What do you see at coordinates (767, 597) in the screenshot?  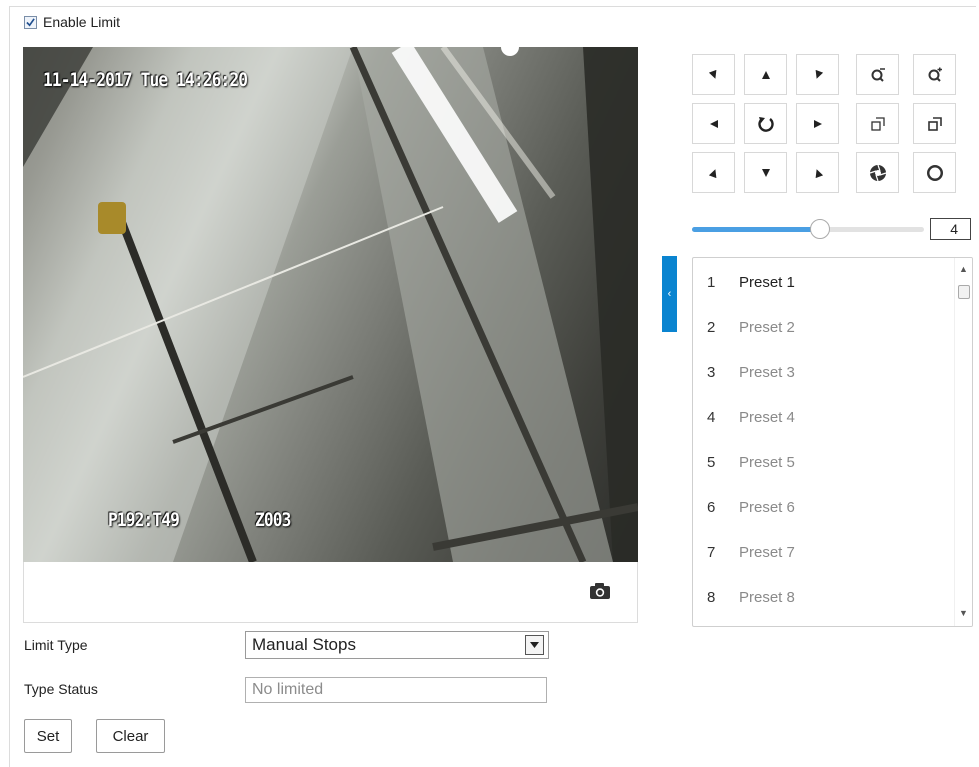 I see `preset-name: Preset 8` at bounding box center [767, 597].